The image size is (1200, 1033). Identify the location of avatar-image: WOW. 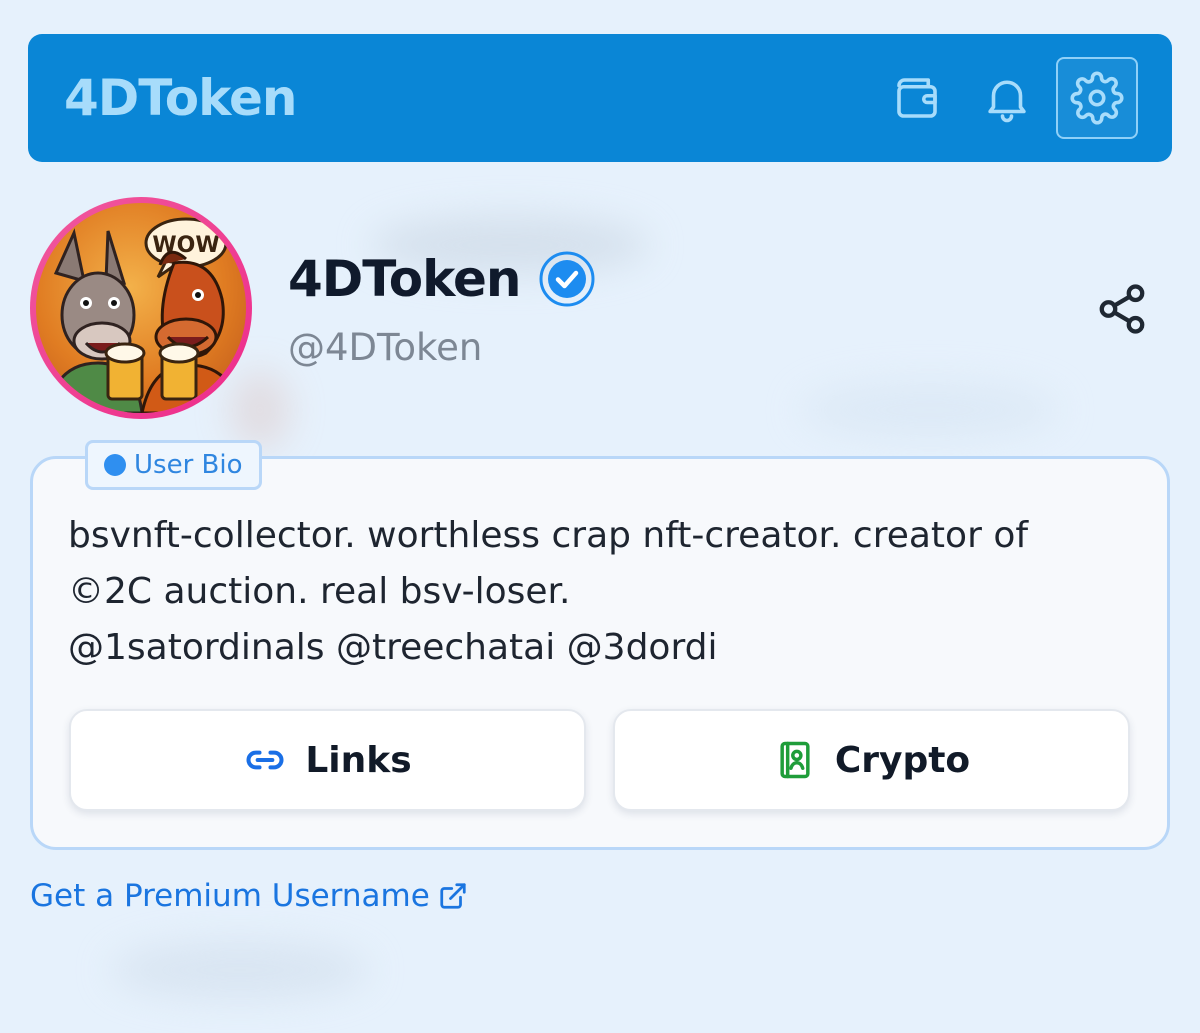
(141, 308).